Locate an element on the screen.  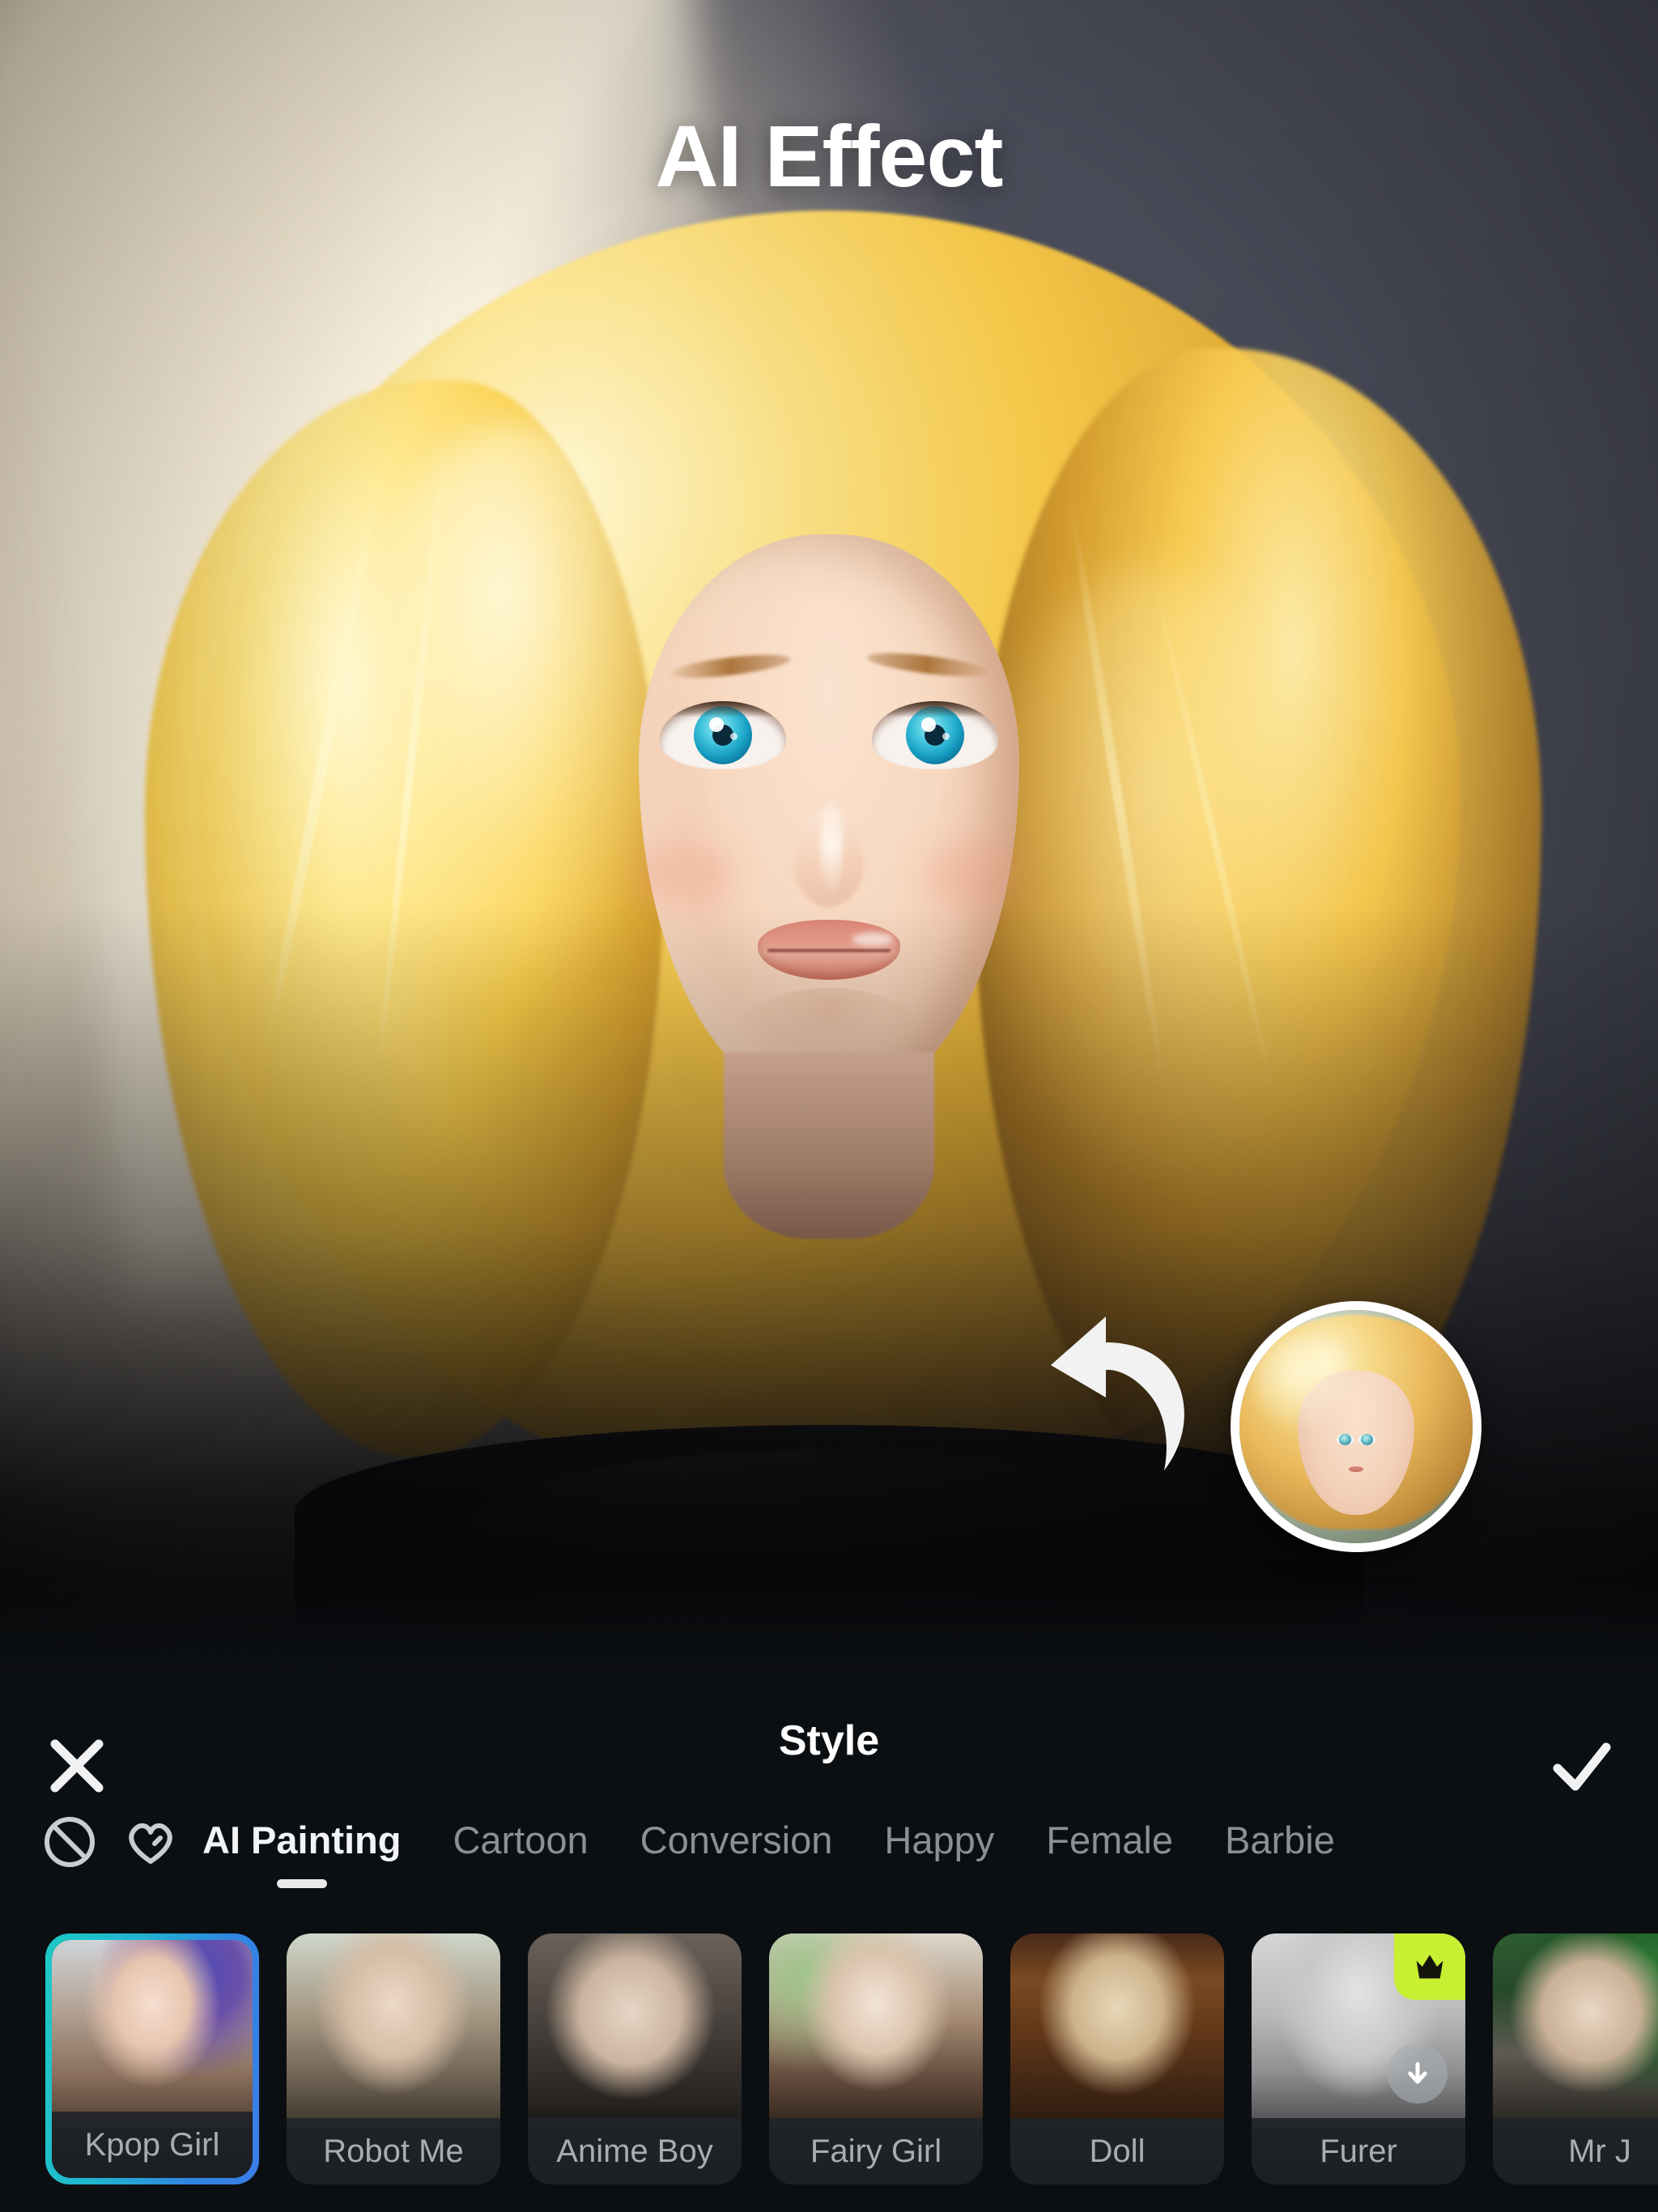
style-item-label: Robot Me is located at coordinates (393, 2151).